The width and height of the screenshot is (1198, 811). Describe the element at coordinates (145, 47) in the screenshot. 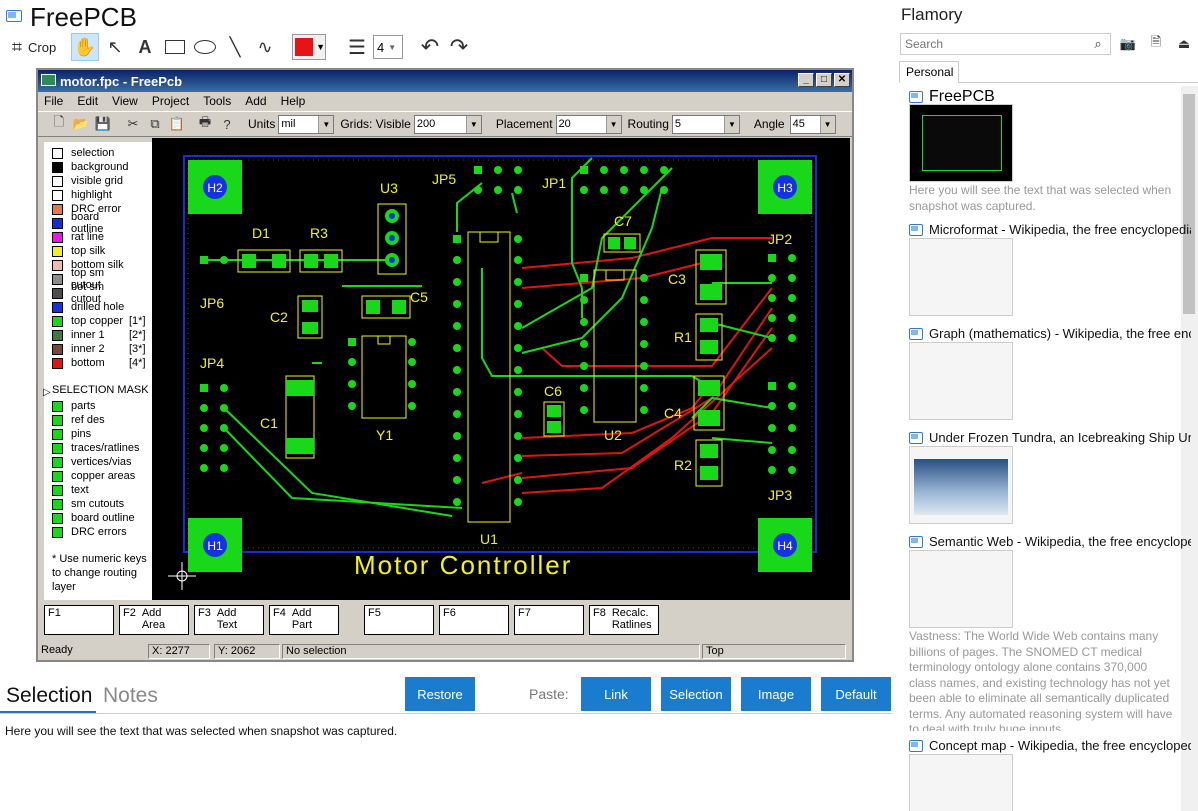

I see `text-tool-icon: A` at that location.